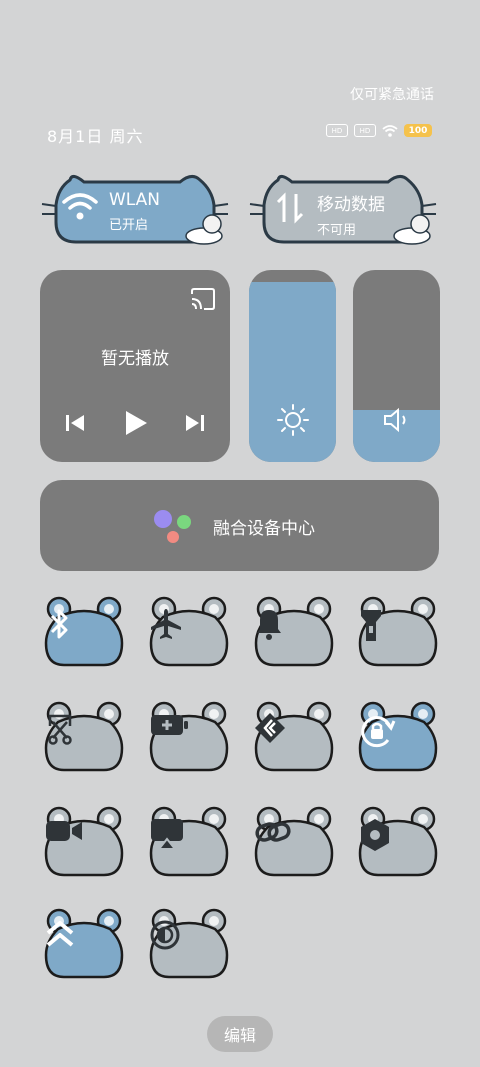 The image size is (480, 1067). I want to click on toggle-nfc, so click(294, 738).